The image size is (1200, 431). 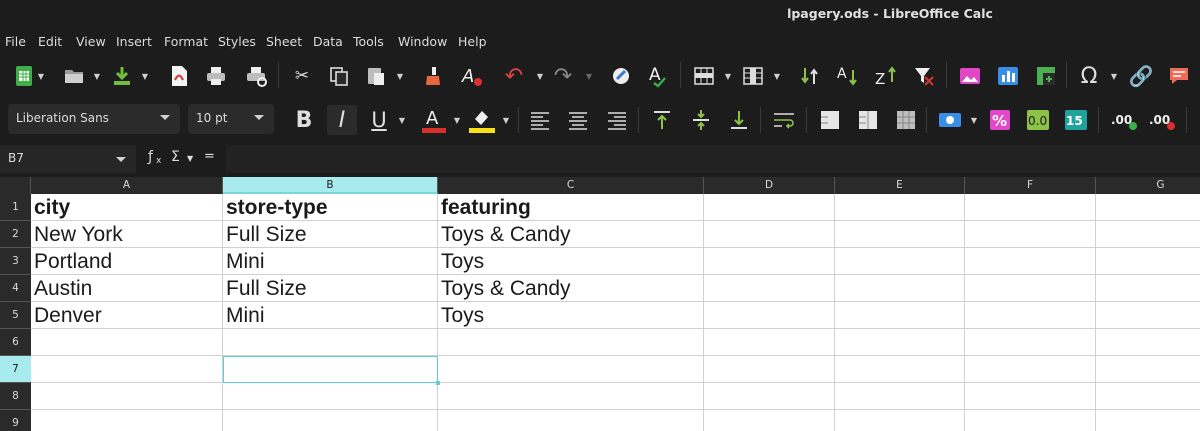 I want to click on menu-help: Help, so click(x=472, y=41).